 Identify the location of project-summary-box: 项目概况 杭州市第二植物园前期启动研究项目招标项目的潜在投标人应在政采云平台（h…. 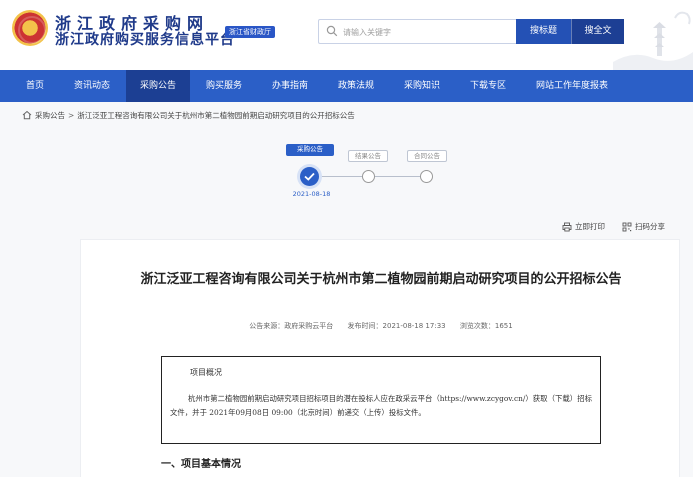
(381, 400).